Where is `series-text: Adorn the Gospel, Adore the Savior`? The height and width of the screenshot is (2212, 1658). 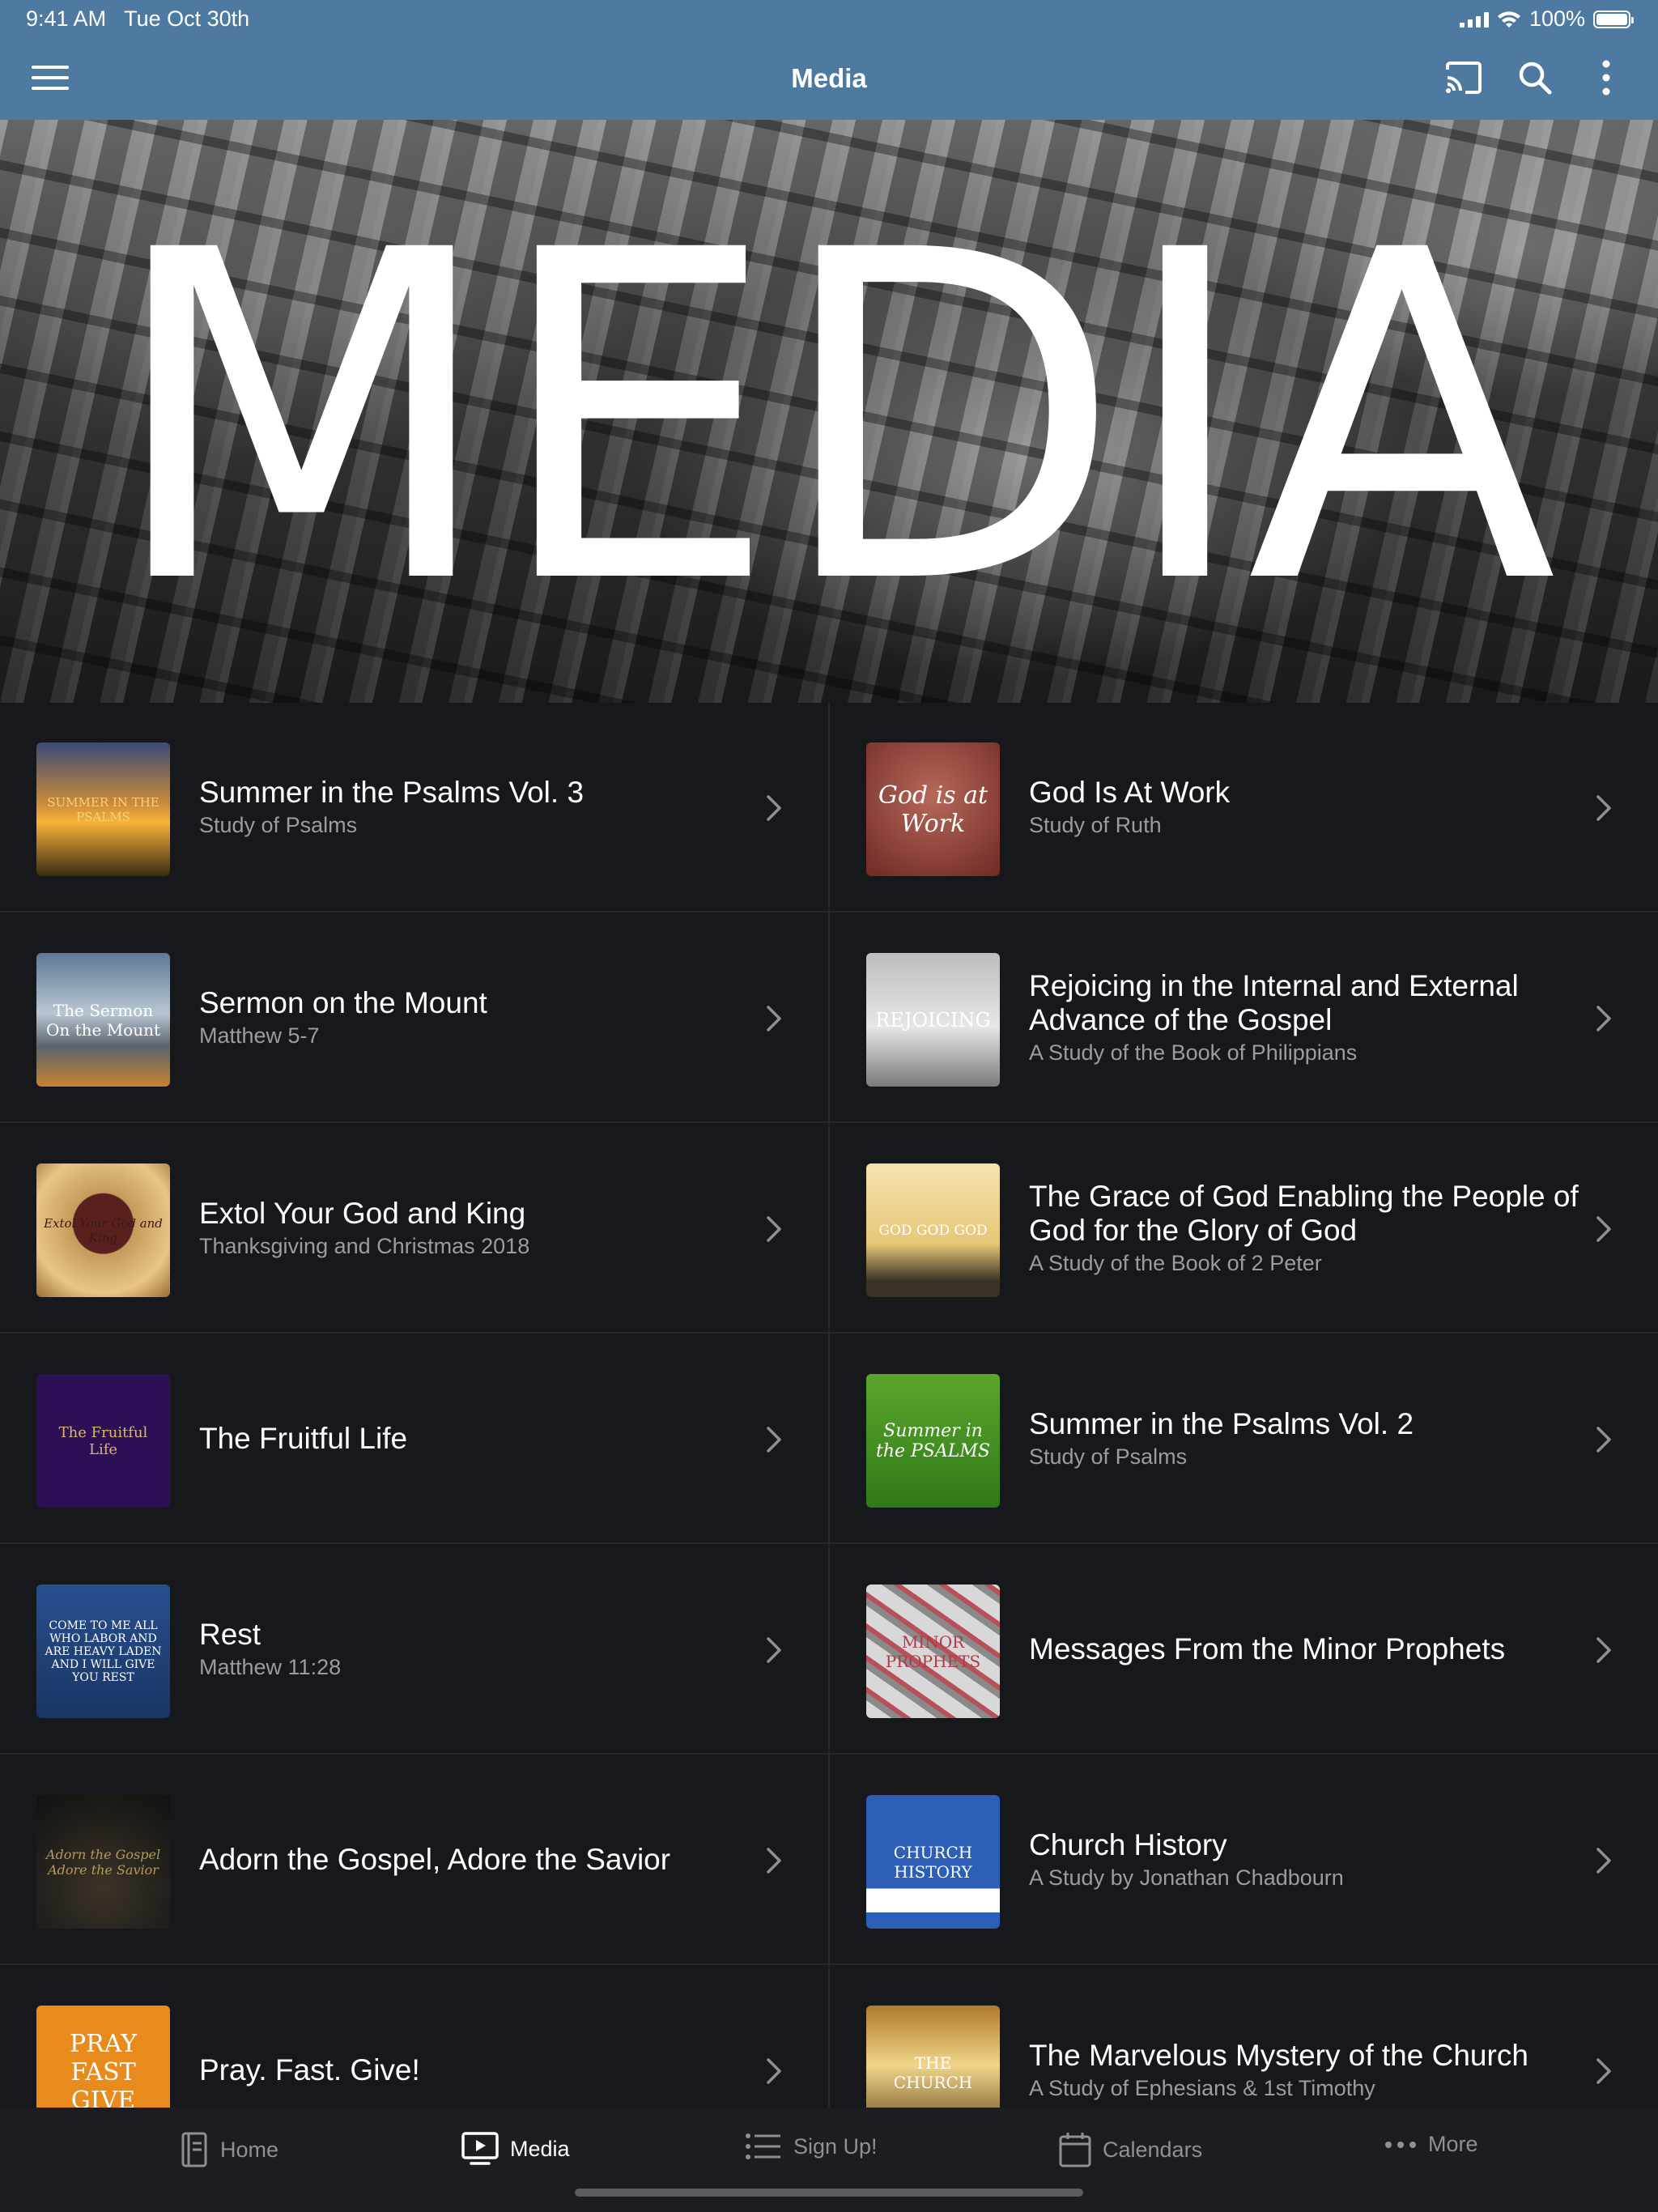 series-text: Adorn the Gospel, Adore the Savior is located at coordinates (477, 1859).